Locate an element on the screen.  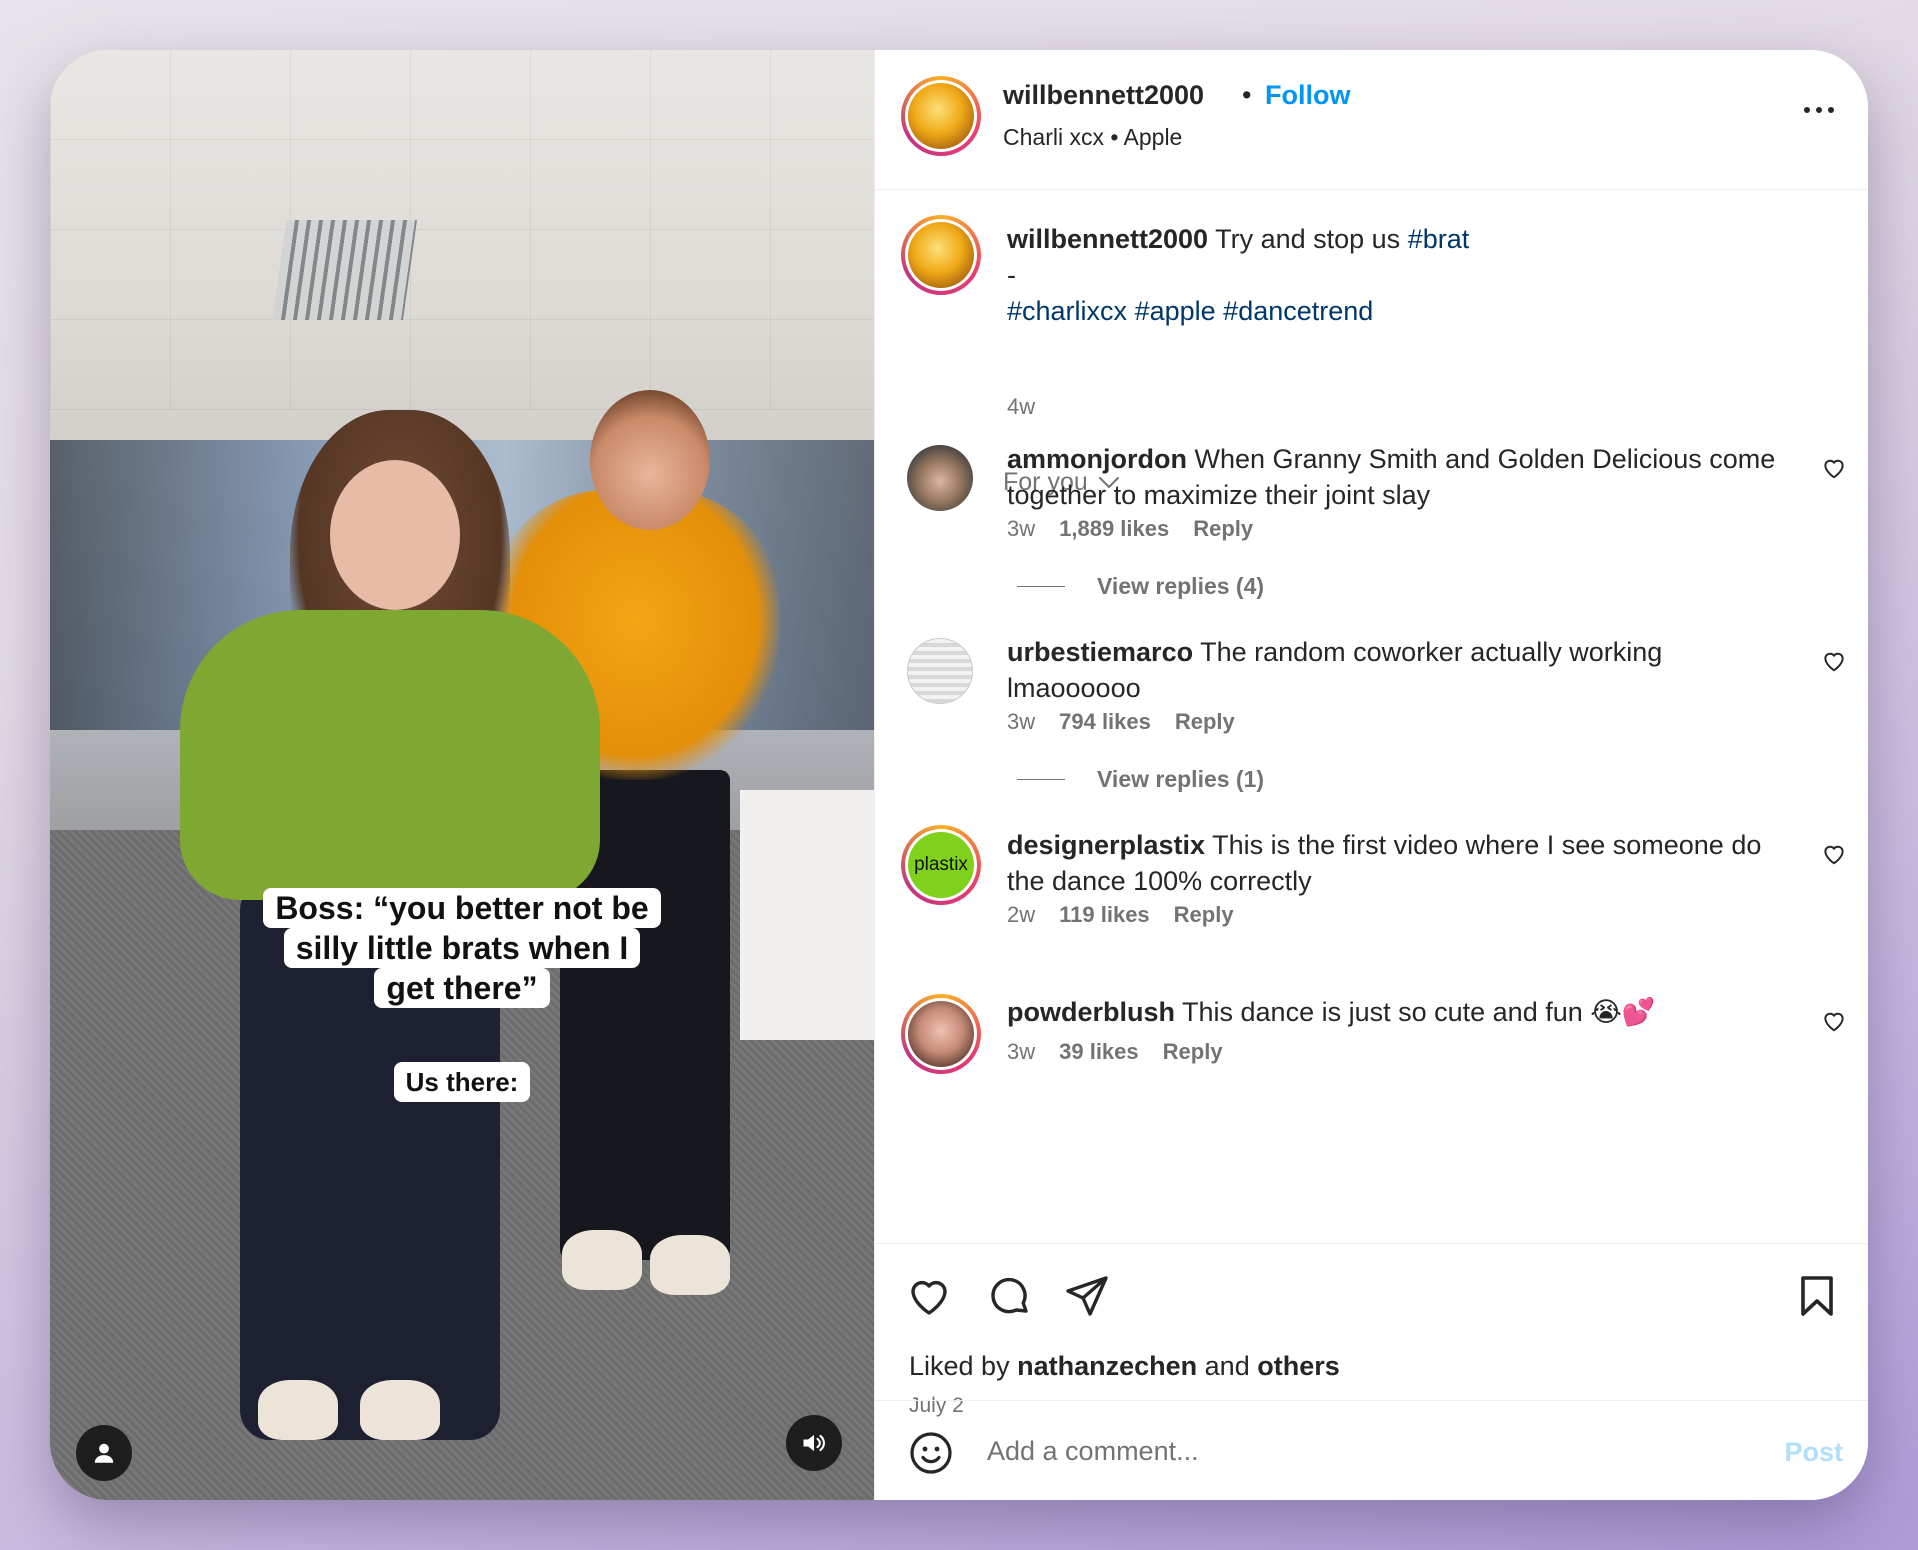
more-icon is located at coordinates (1807, 110).